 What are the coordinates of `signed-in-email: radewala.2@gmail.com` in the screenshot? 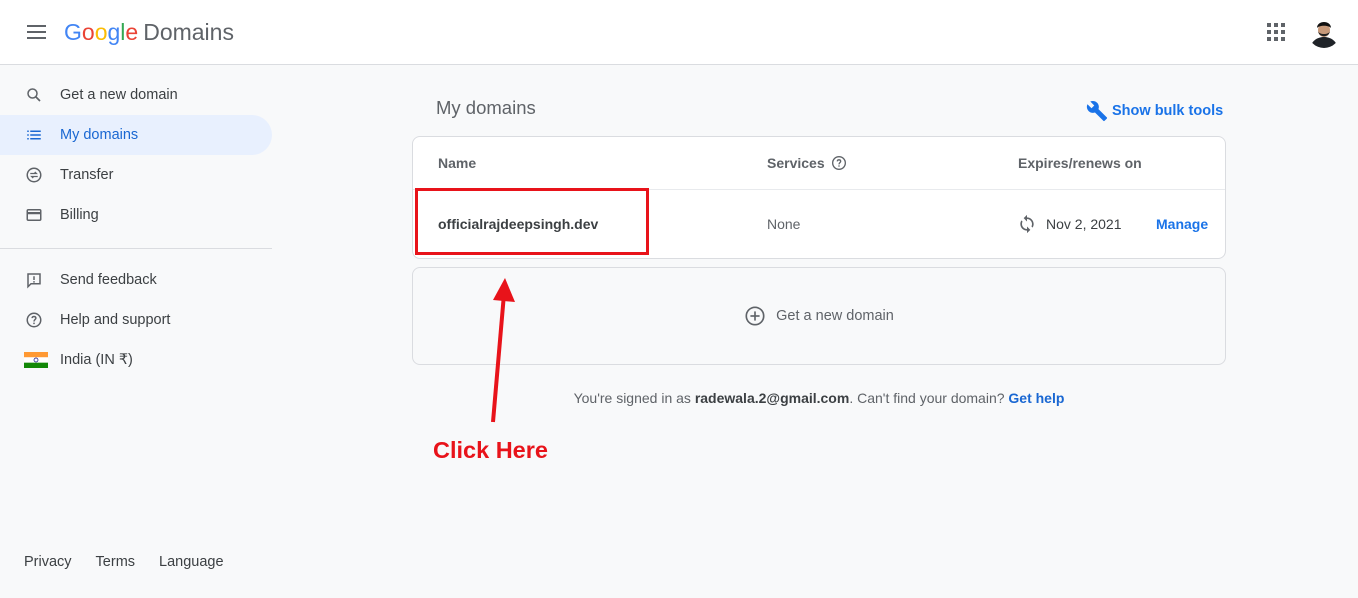 It's located at (772, 398).